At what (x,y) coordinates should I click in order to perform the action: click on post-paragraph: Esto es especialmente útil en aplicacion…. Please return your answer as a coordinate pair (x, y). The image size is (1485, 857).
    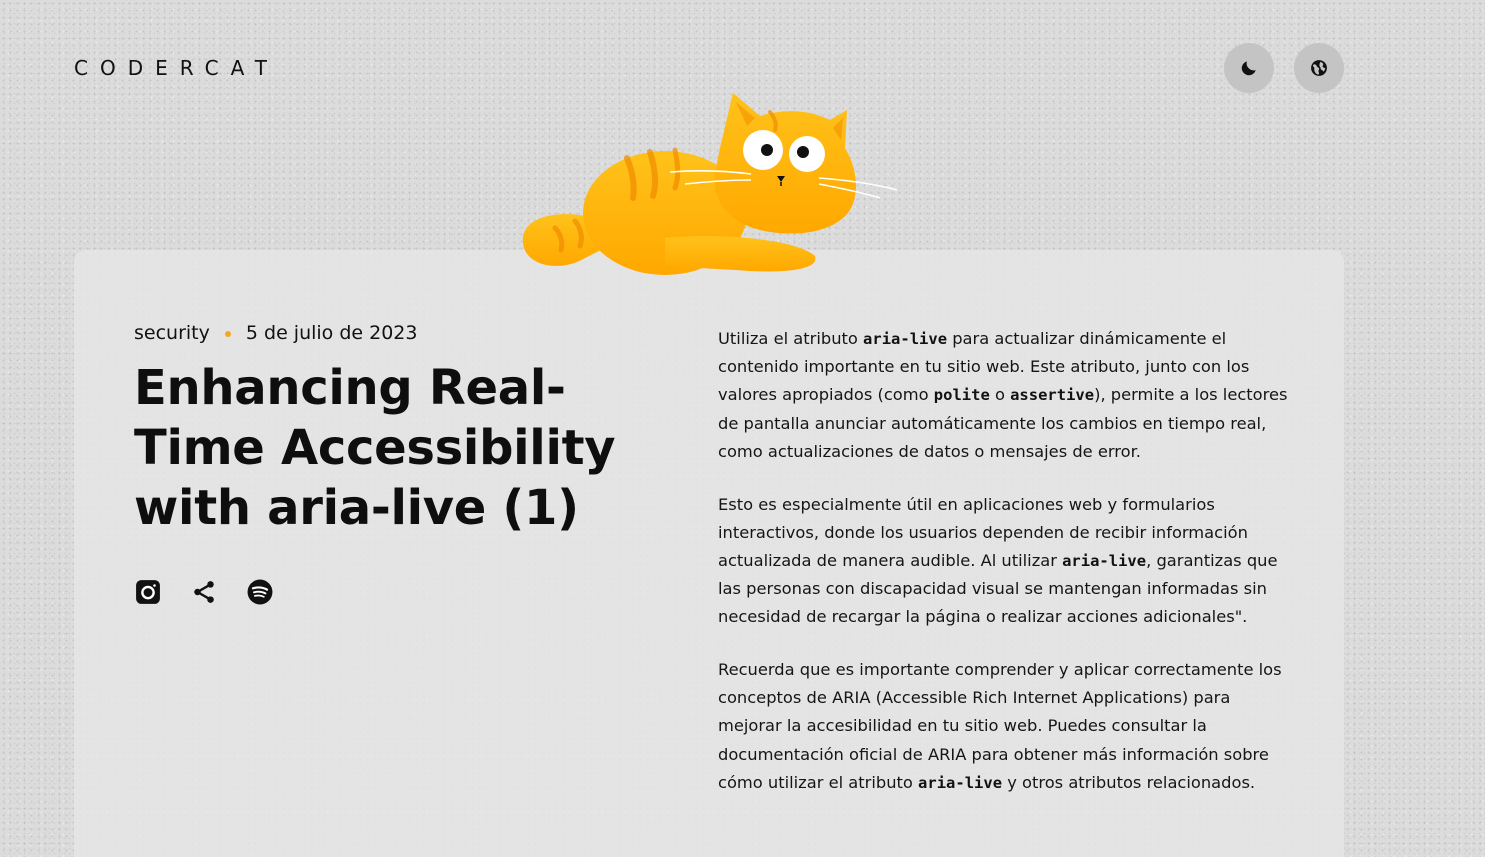
    Looking at the image, I should click on (998, 560).